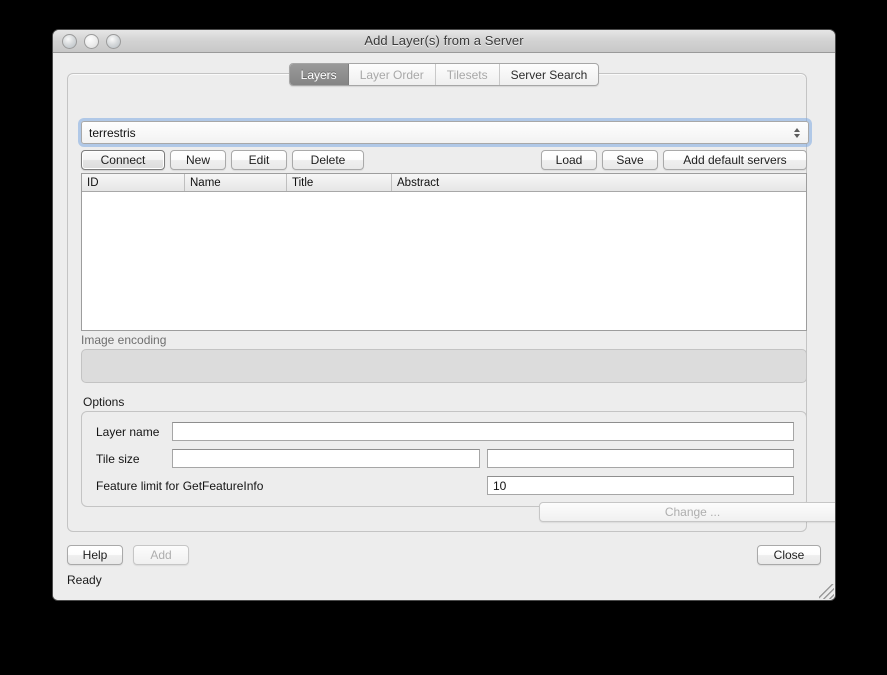  I want to click on tile-size-row: Tile size, so click(445, 458).